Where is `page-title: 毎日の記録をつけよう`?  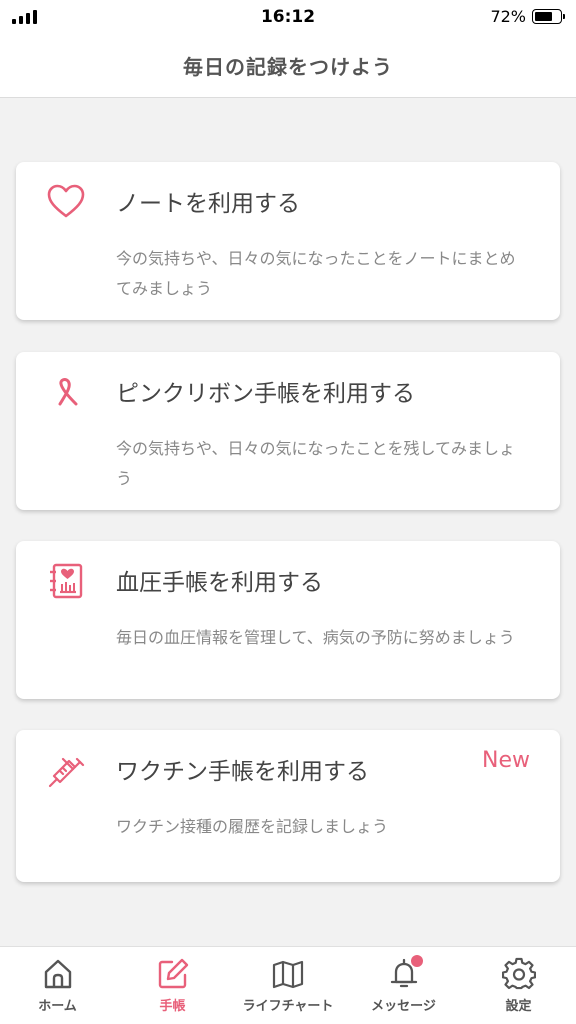 page-title: 毎日の記録をつけよう is located at coordinates (288, 67).